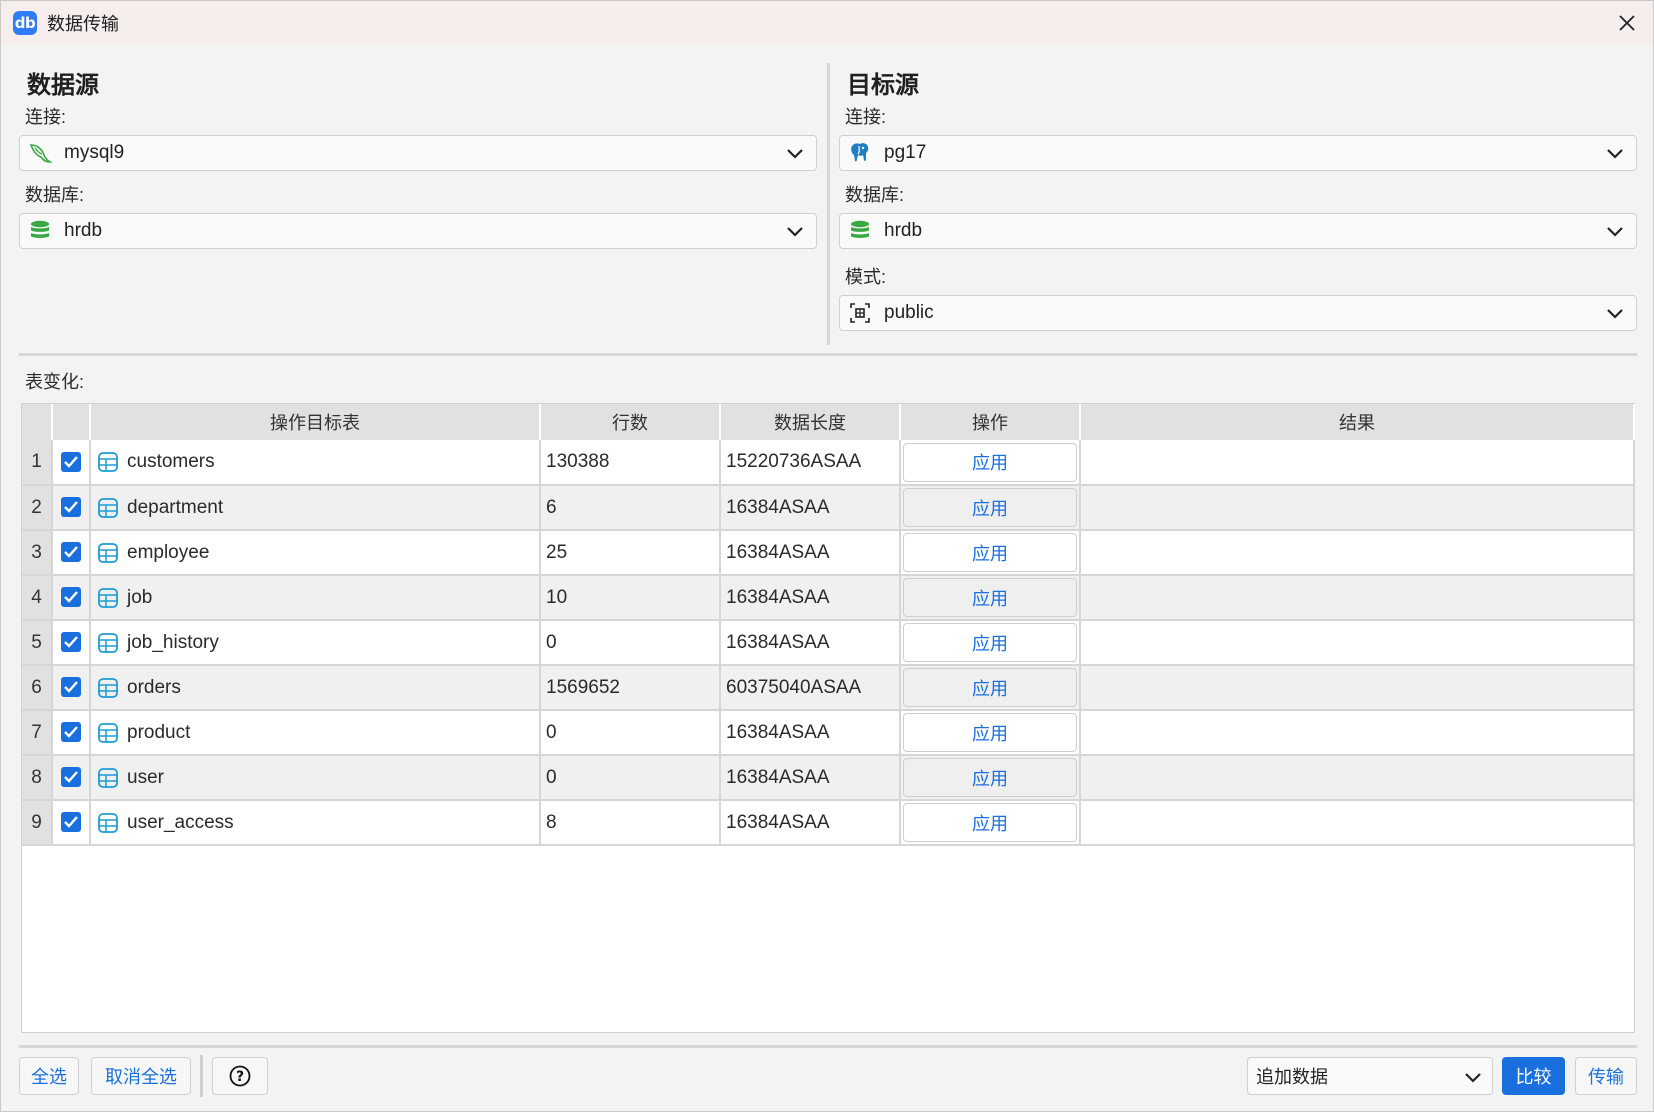 The image size is (1654, 1112). What do you see at coordinates (630, 823) in the screenshot?
I see `row-count-cell: 8` at bounding box center [630, 823].